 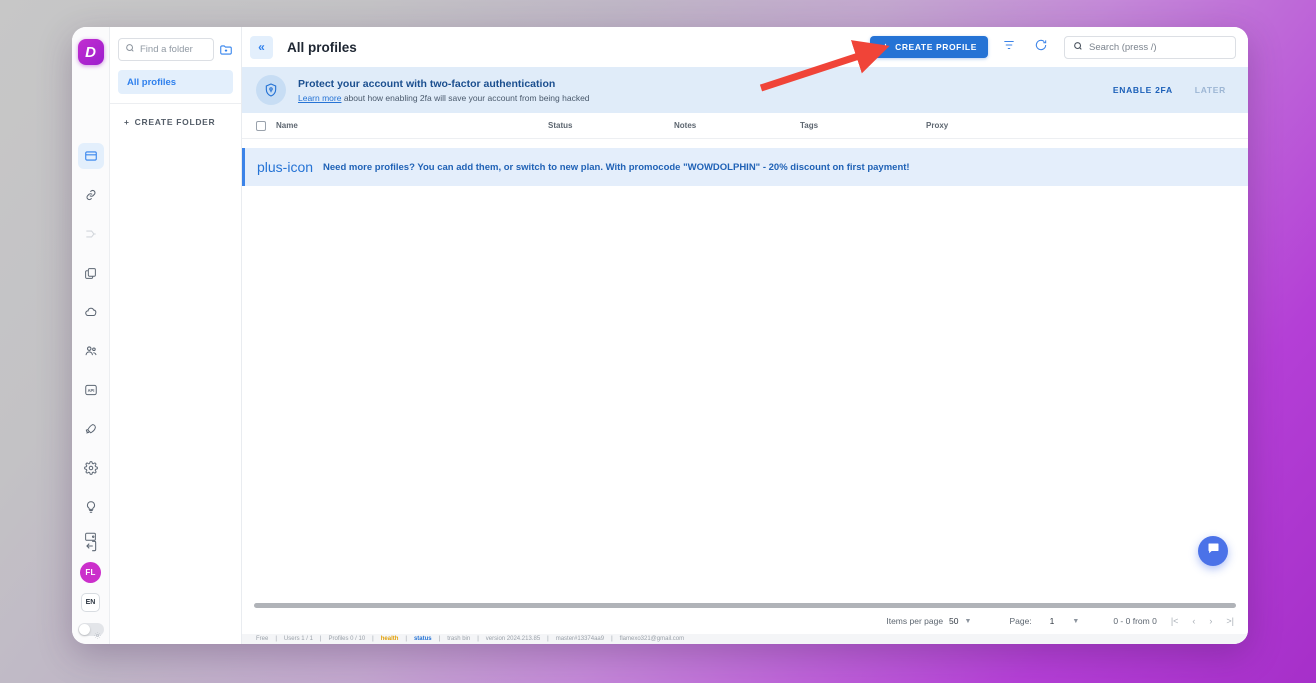 What do you see at coordinates (1202, 621) in the screenshot?
I see `pager-arrows: |< ‹ › >|` at bounding box center [1202, 621].